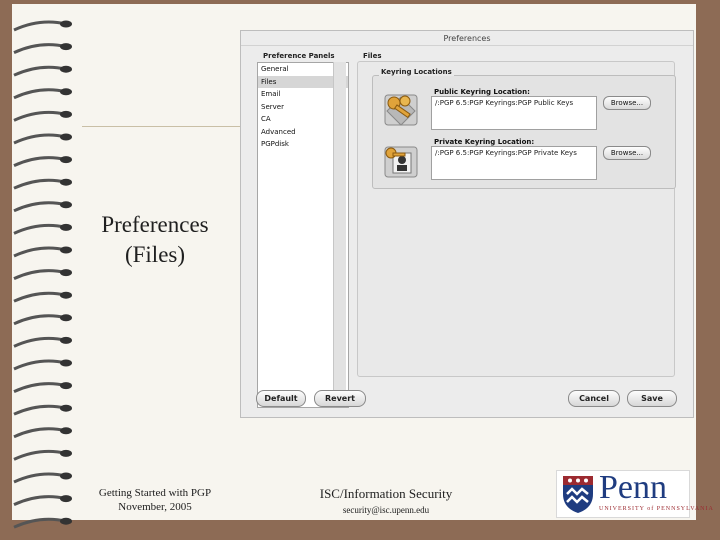 The image size is (720, 540). What do you see at coordinates (652, 398) in the screenshot?
I see `save-button: Save` at bounding box center [652, 398].